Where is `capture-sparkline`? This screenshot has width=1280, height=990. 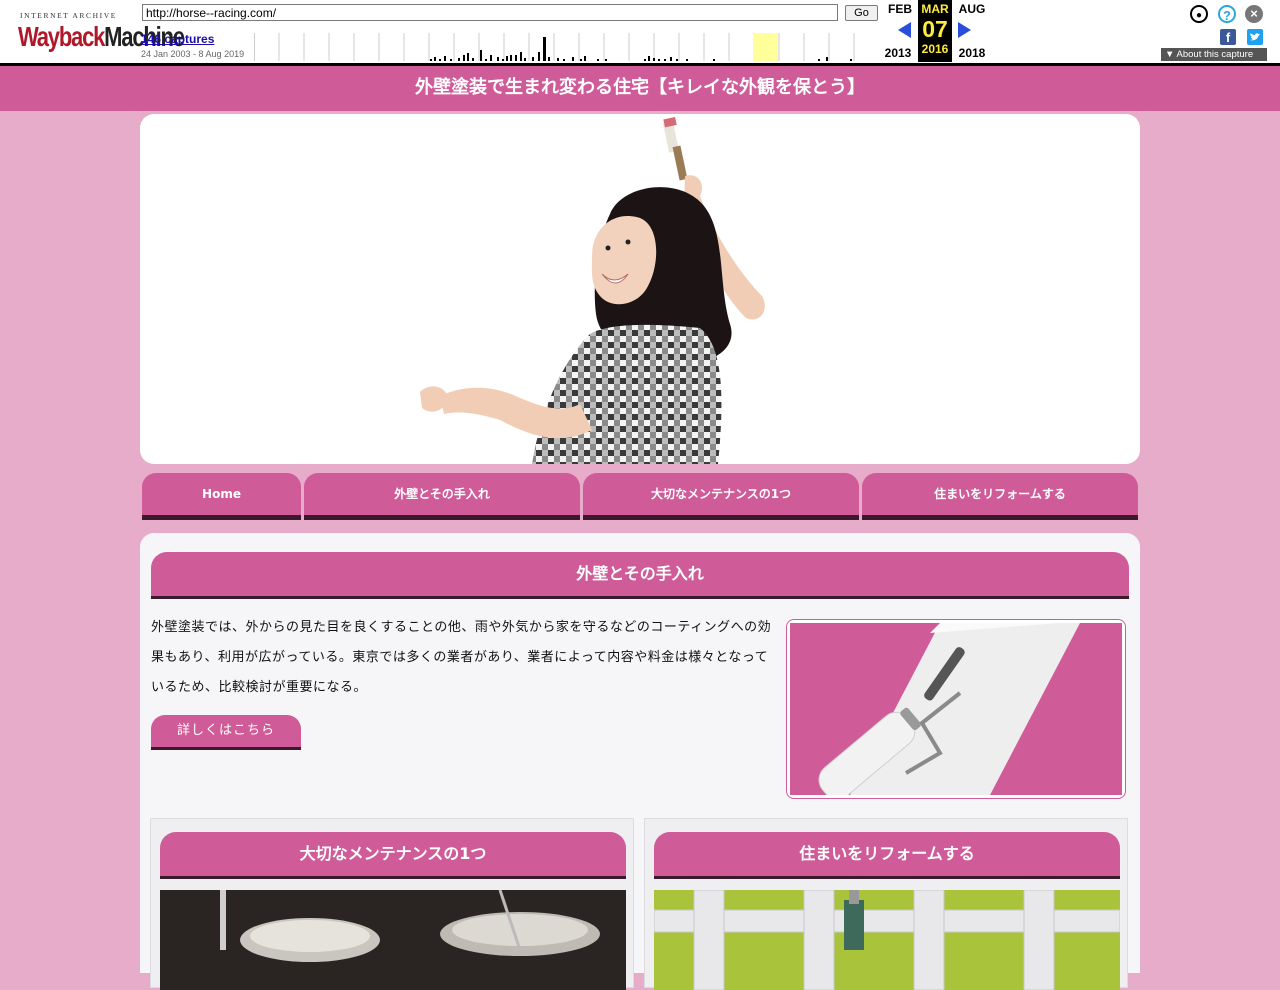
capture-sparkline is located at coordinates (567, 47).